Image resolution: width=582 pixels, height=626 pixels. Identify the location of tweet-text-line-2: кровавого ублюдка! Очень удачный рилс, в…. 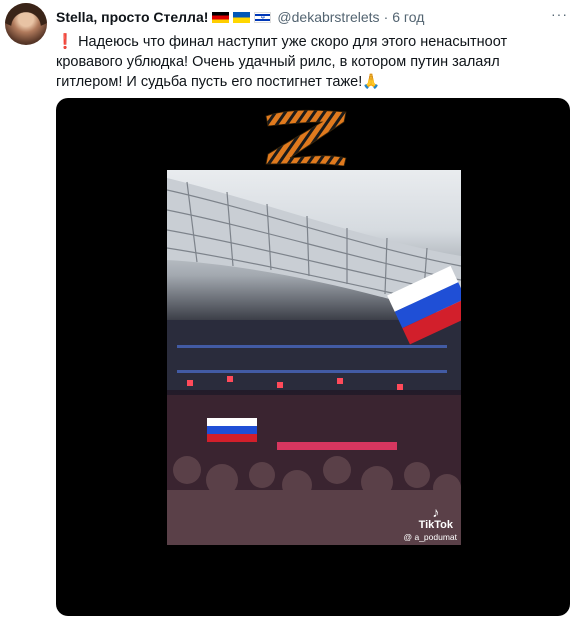
(278, 62).